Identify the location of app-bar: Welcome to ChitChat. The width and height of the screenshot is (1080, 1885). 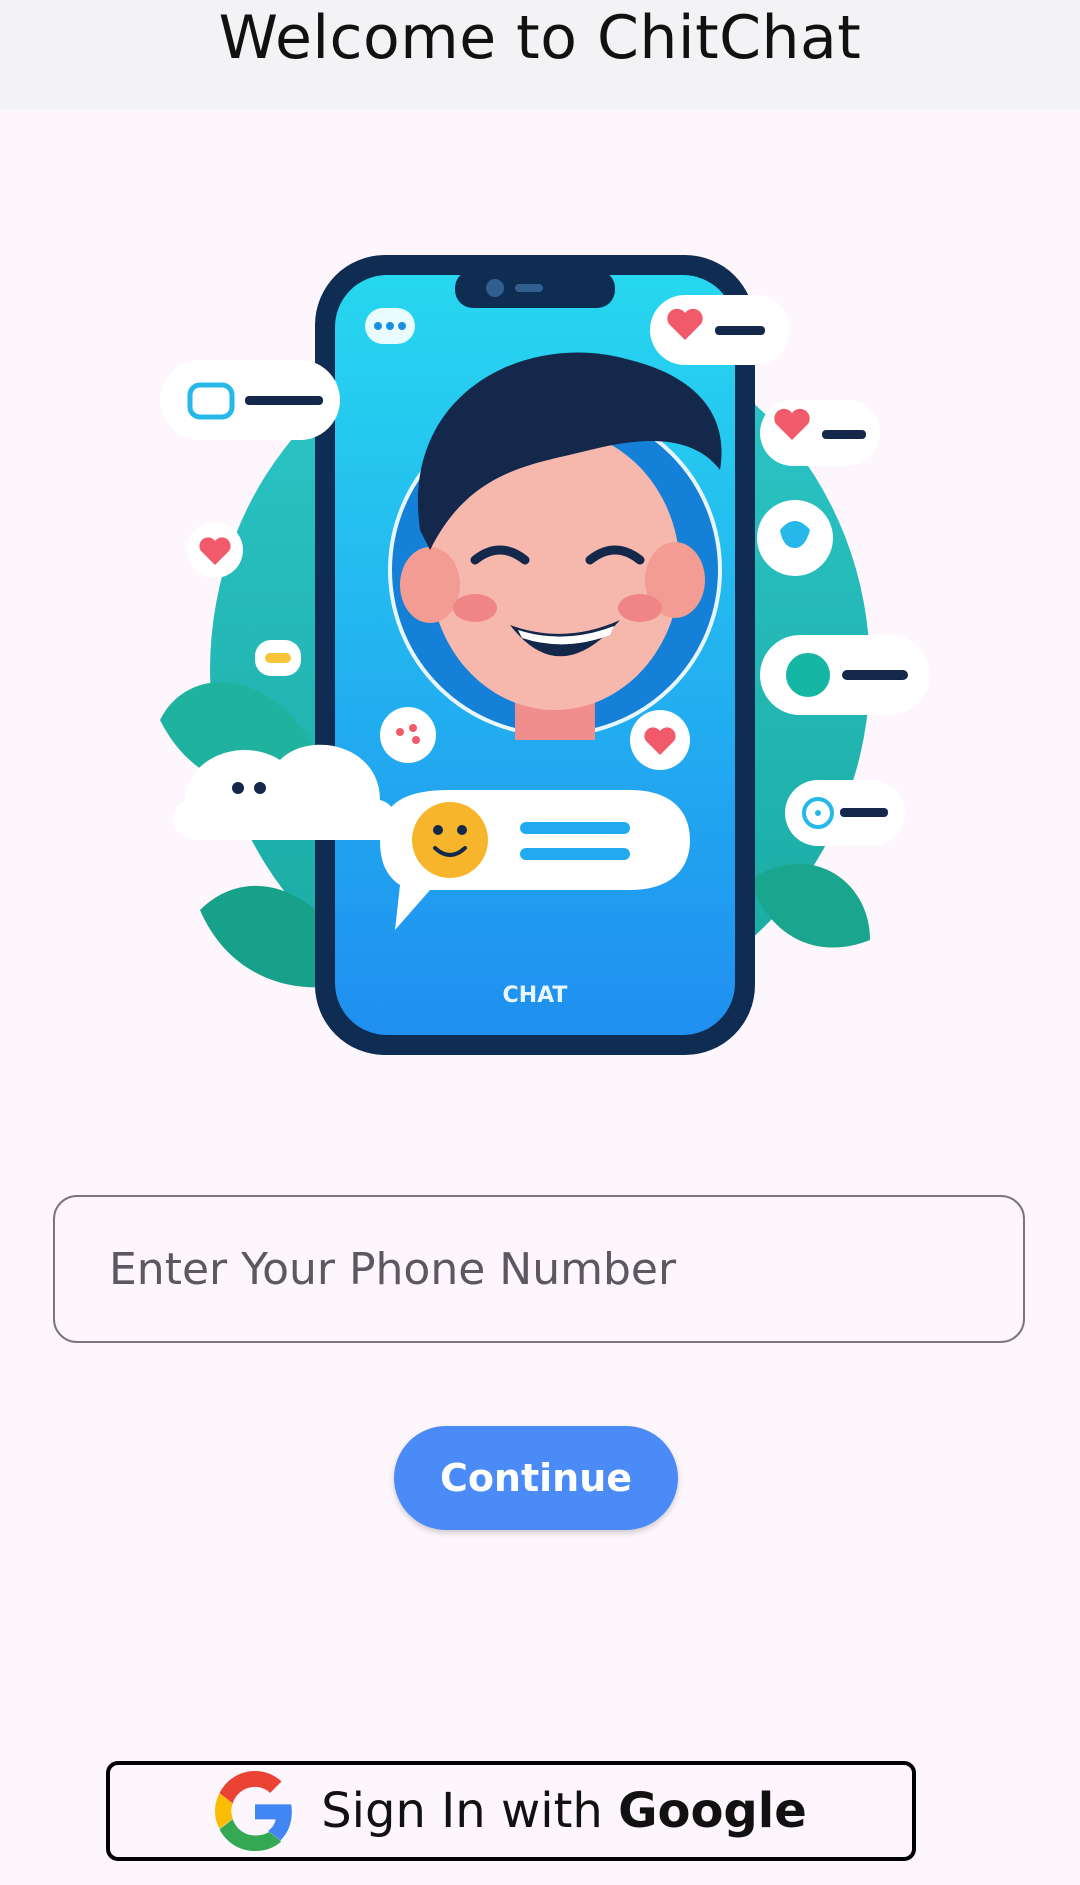
(540, 55).